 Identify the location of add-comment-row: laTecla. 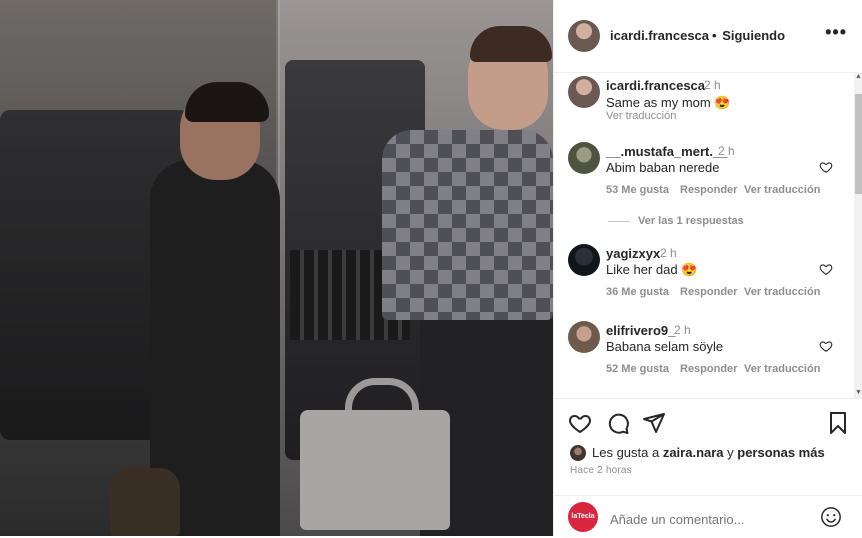
(708, 516).